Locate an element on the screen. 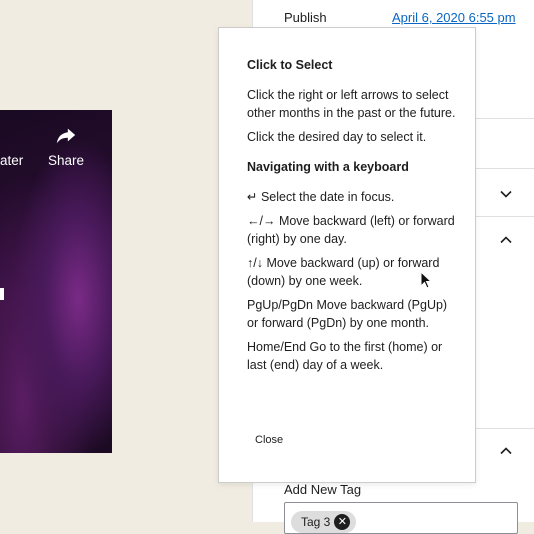 The image size is (534, 534). mouse-cursor-icon is located at coordinates (426, 280).